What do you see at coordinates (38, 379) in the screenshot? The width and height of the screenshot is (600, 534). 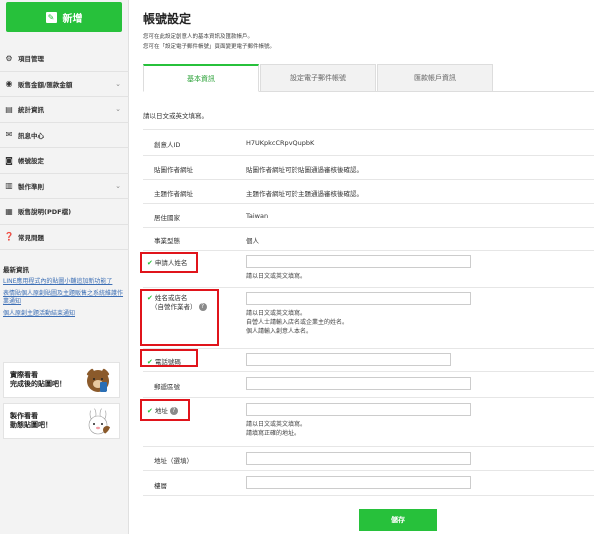 I see `promo-text: 實際看看 完成後的貼圖吧！` at bounding box center [38, 379].